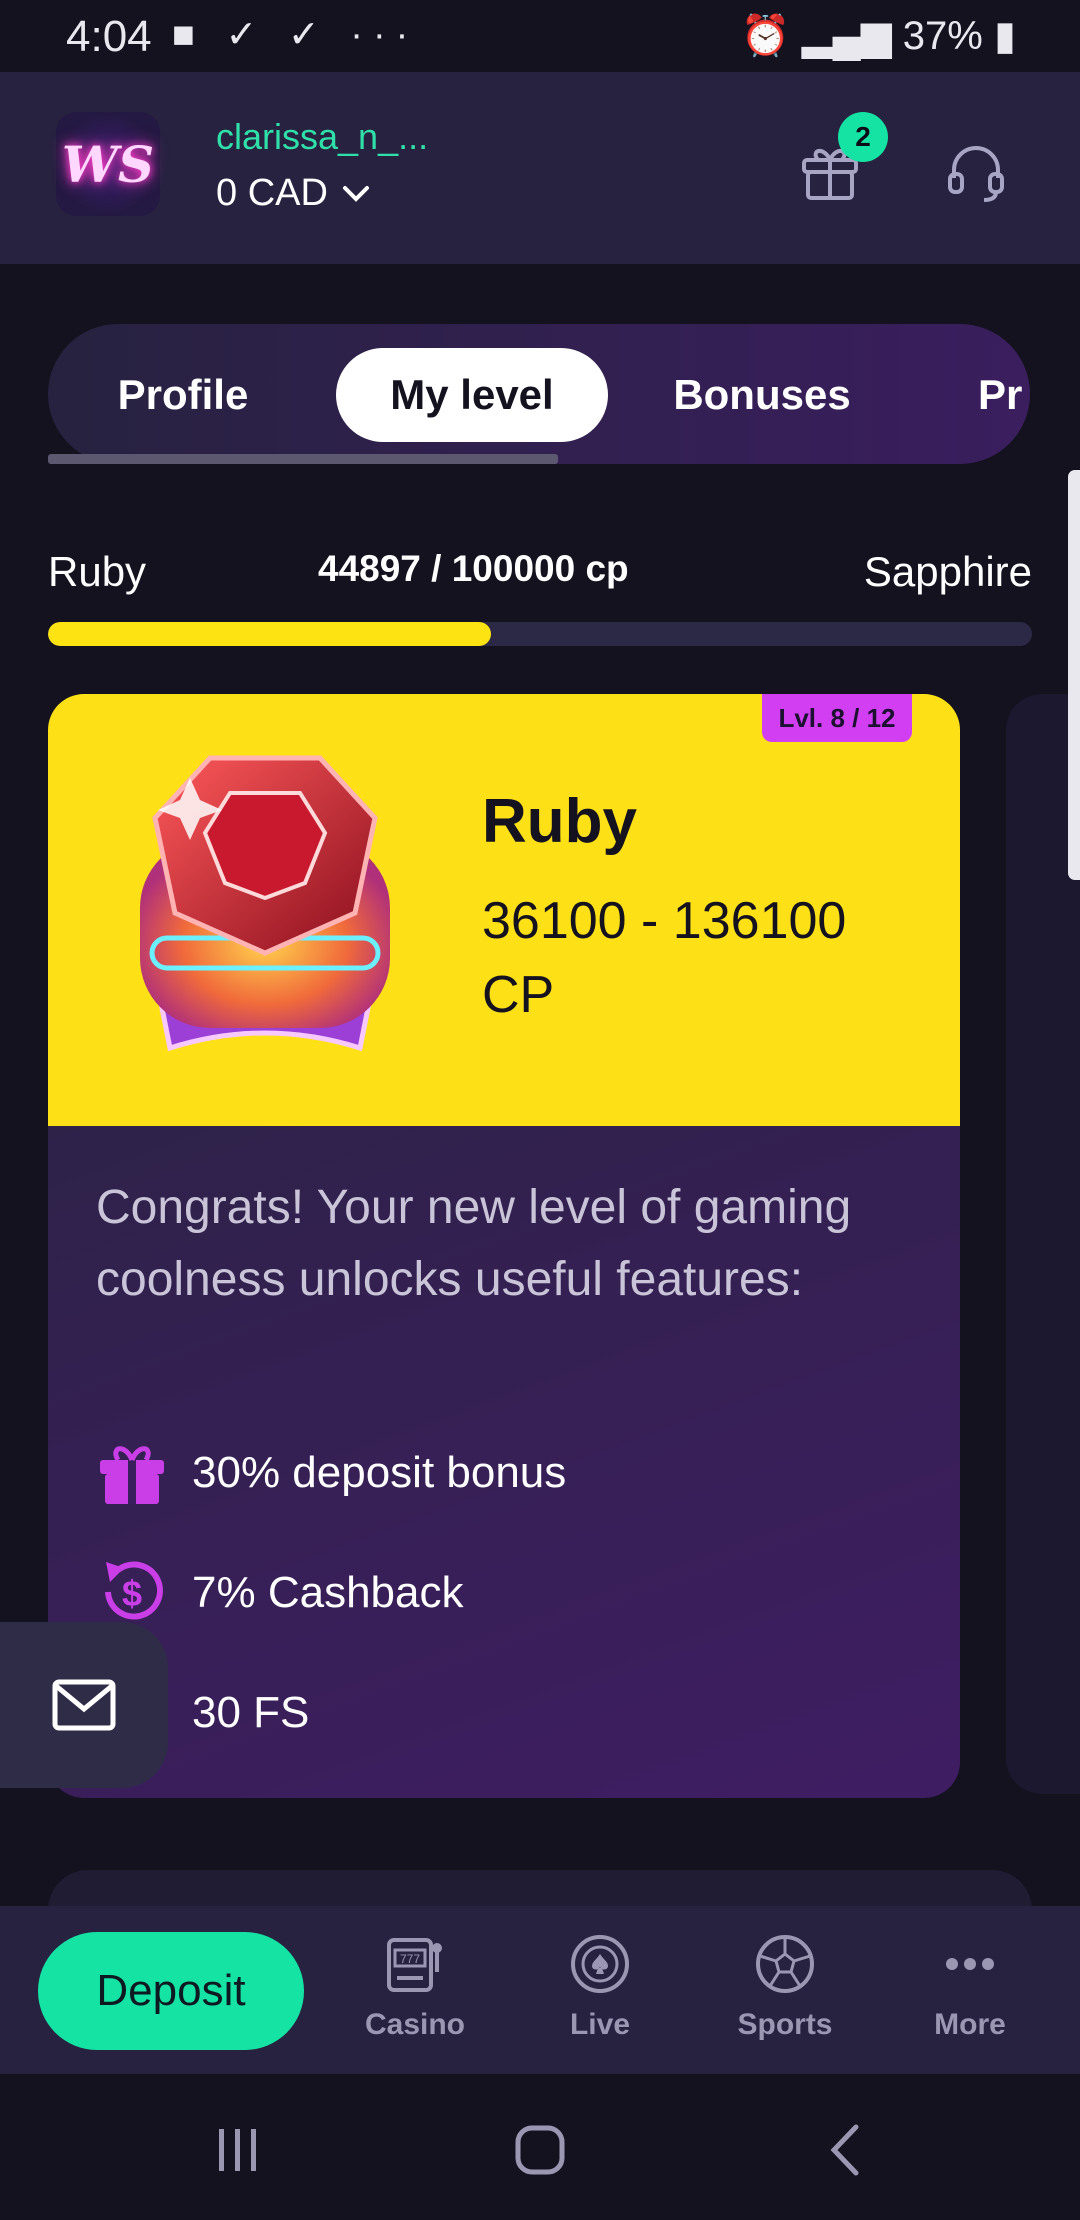  What do you see at coordinates (785, 2024) in the screenshot?
I see `nav-sports-label: Sports` at bounding box center [785, 2024].